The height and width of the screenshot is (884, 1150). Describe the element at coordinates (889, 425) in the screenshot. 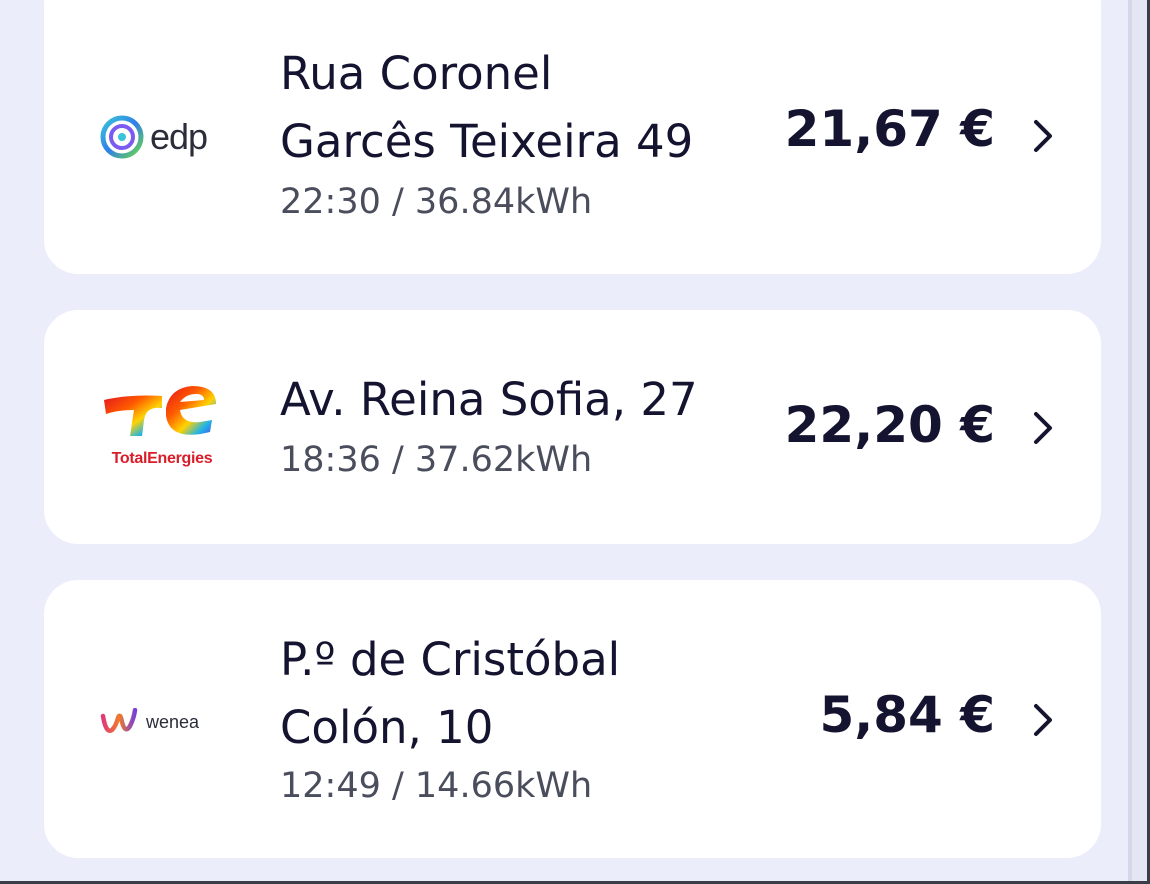

I see `charge-price: 22,20 €` at that location.